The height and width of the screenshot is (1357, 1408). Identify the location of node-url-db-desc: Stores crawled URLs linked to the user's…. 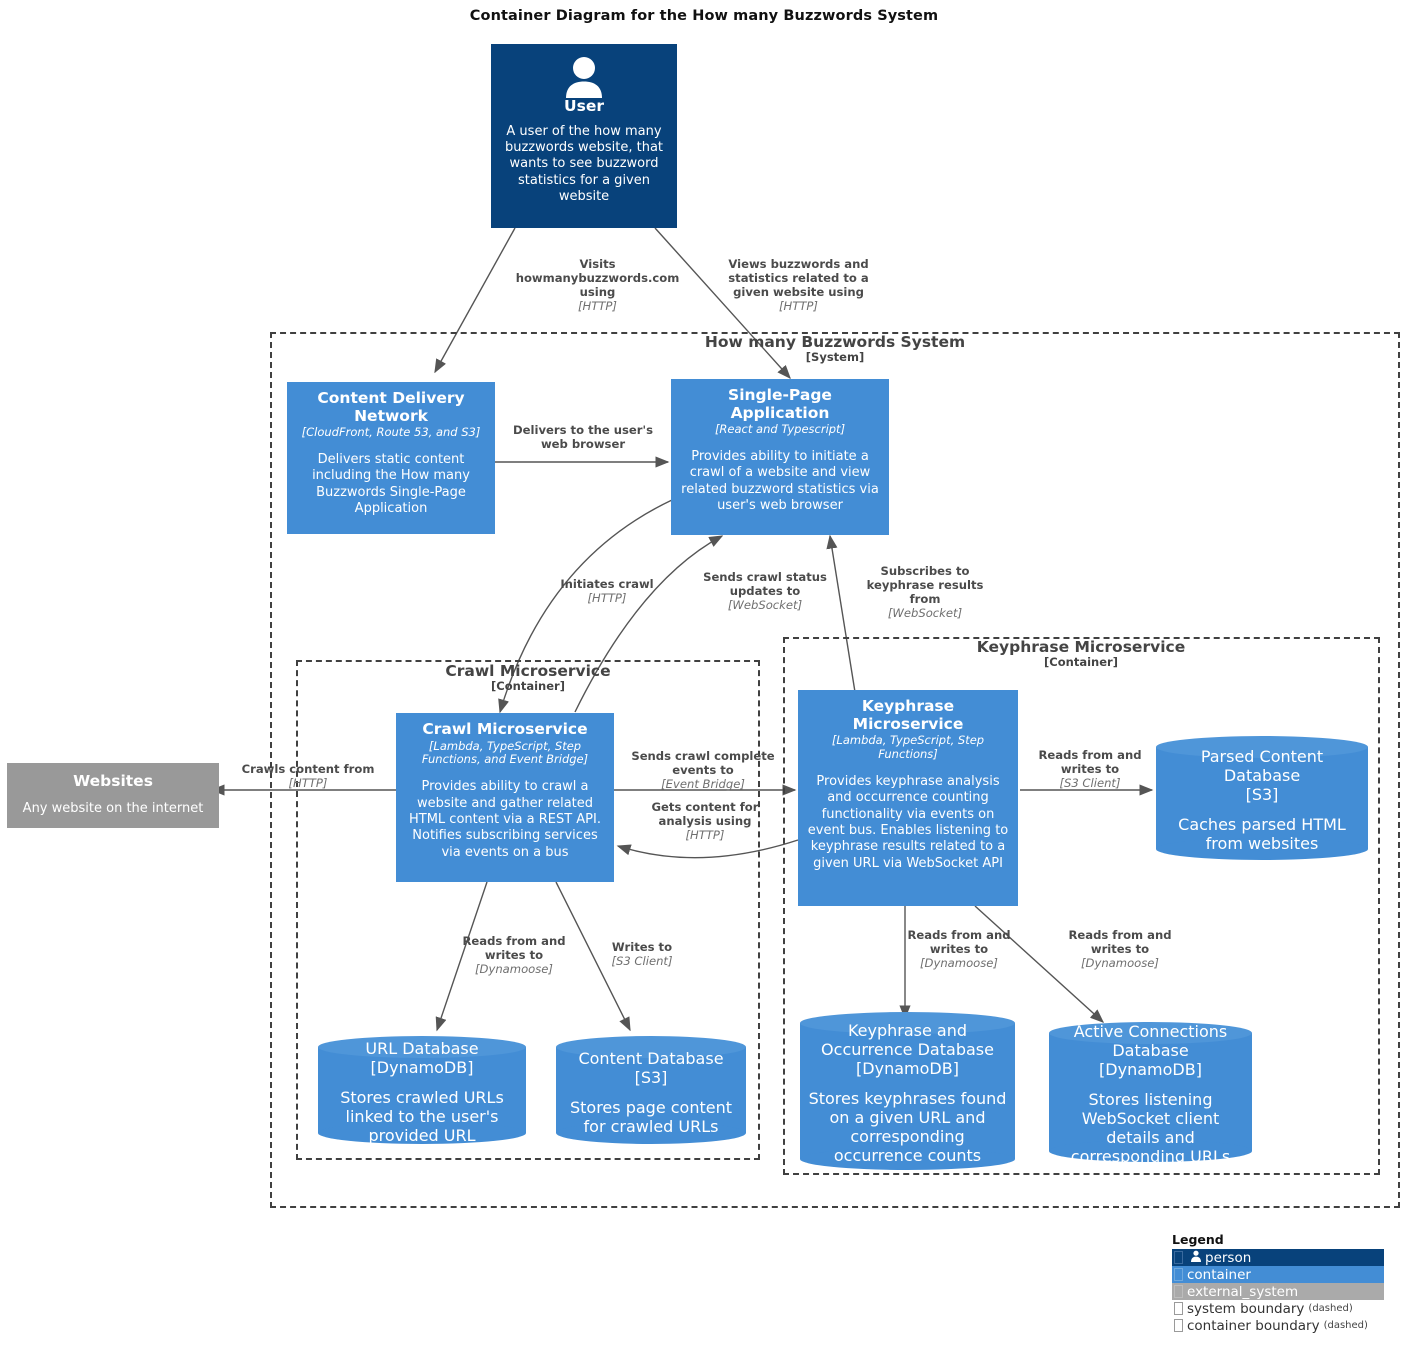
(422, 1116).